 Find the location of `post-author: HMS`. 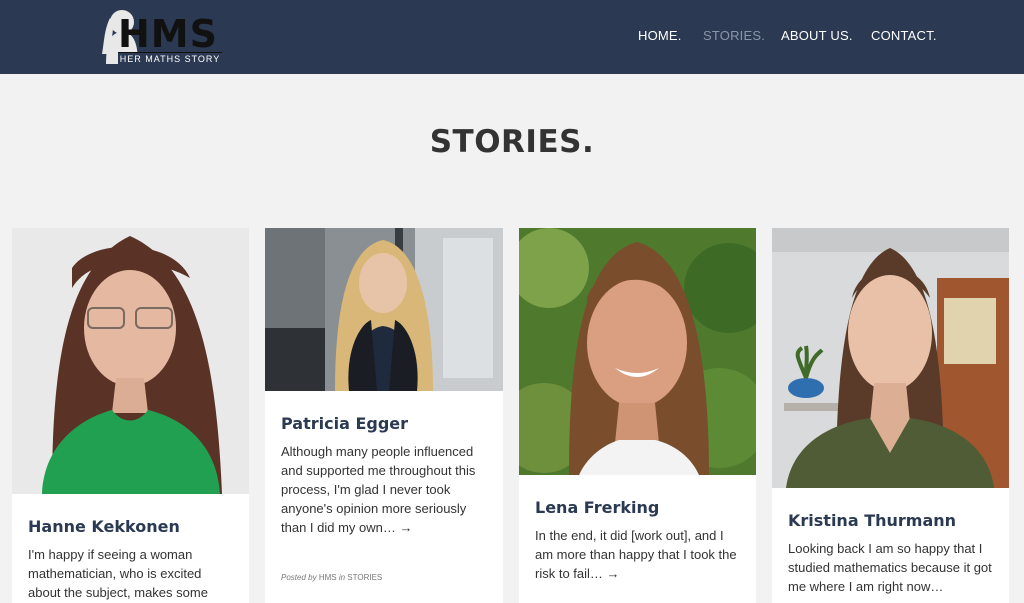

post-author: HMS is located at coordinates (328, 577).